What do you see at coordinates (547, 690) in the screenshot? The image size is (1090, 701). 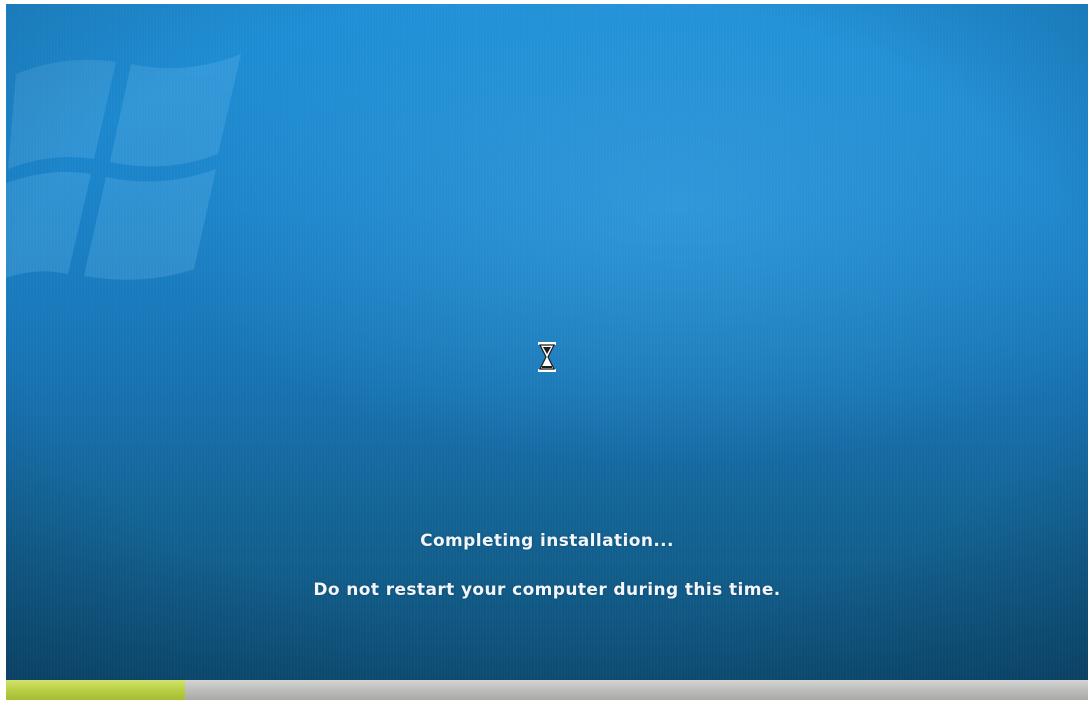 I see `progress-bar` at bounding box center [547, 690].